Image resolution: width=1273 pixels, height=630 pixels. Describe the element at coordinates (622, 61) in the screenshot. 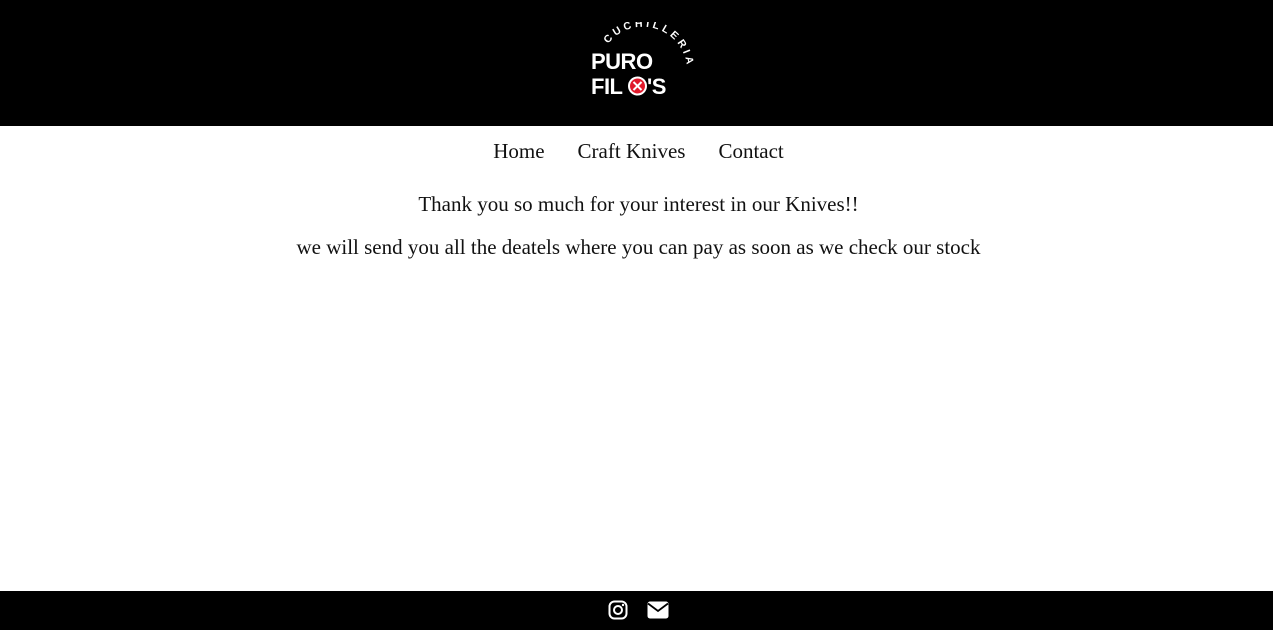

I see `svg-text: PURO` at that location.